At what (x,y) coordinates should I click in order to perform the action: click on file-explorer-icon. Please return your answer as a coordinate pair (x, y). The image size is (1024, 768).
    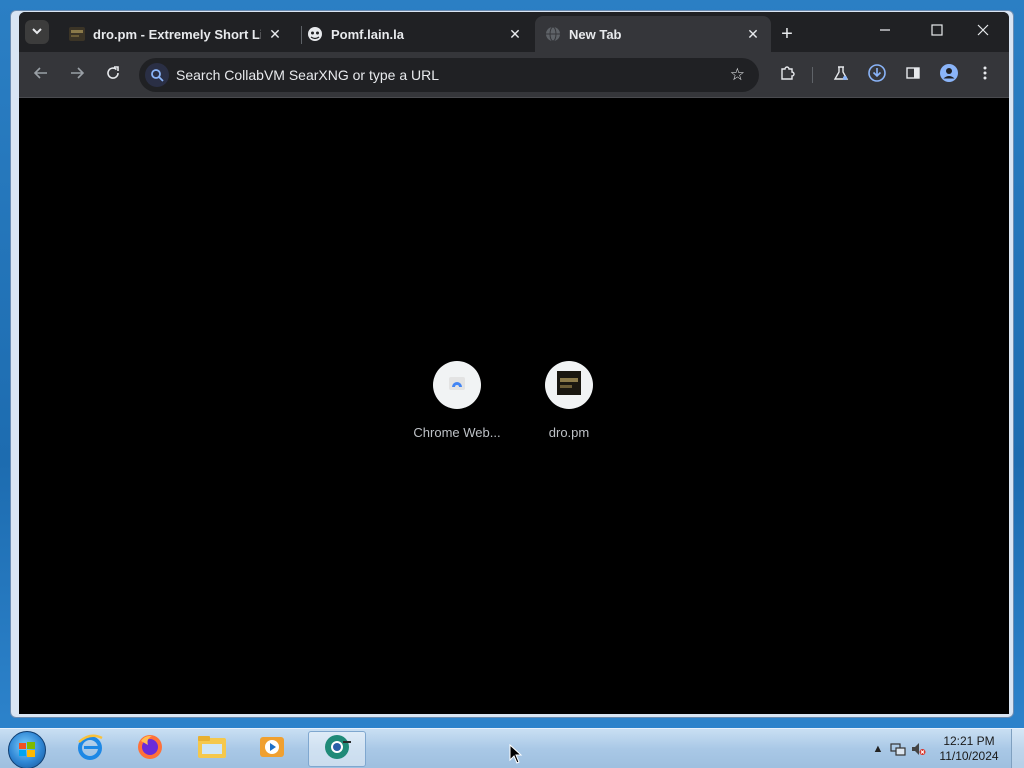
    Looking at the image, I should click on (212, 749).